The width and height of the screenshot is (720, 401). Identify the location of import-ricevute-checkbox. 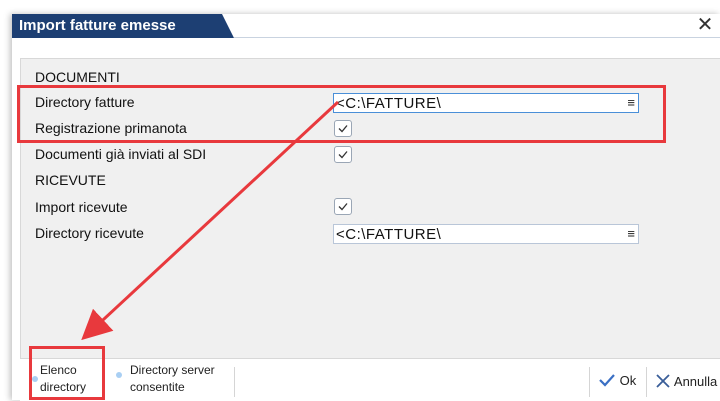
(343, 206).